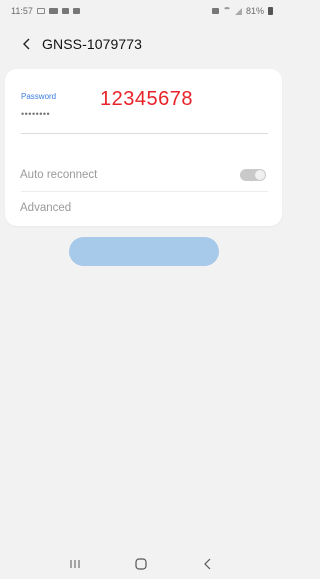 Image resolution: width=320 pixels, height=579 pixels. What do you see at coordinates (40, 11) in the screenshot?
I see `notification-icon` at bounding box center [40, 11].